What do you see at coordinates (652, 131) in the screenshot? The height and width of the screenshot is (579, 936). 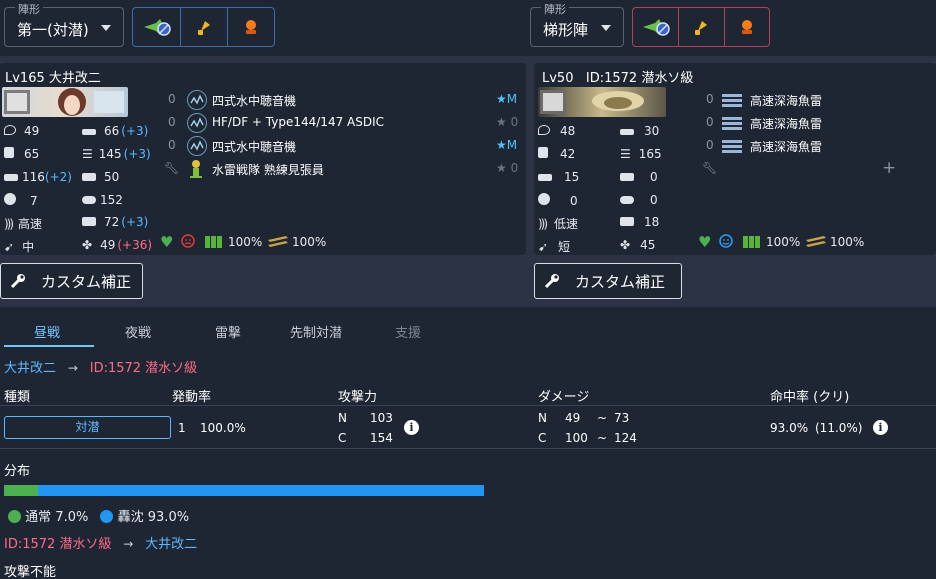 I see `firepower-value: 30` at bounding box center [652, 131].